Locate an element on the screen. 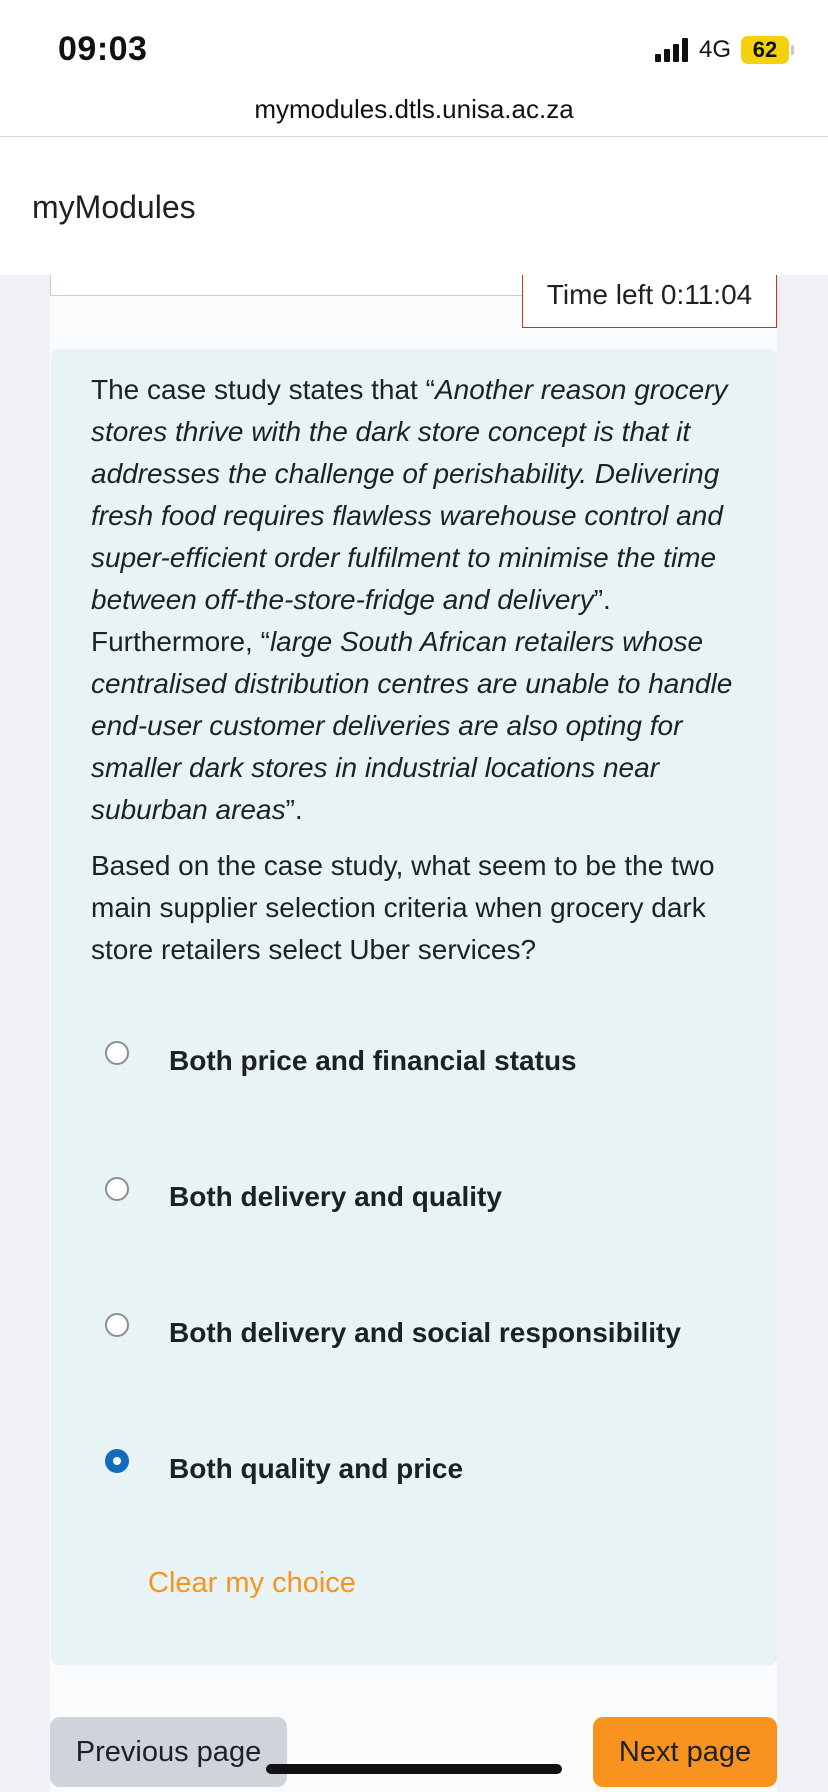  battery-icon: 62 is located at coordinates (765, 50).